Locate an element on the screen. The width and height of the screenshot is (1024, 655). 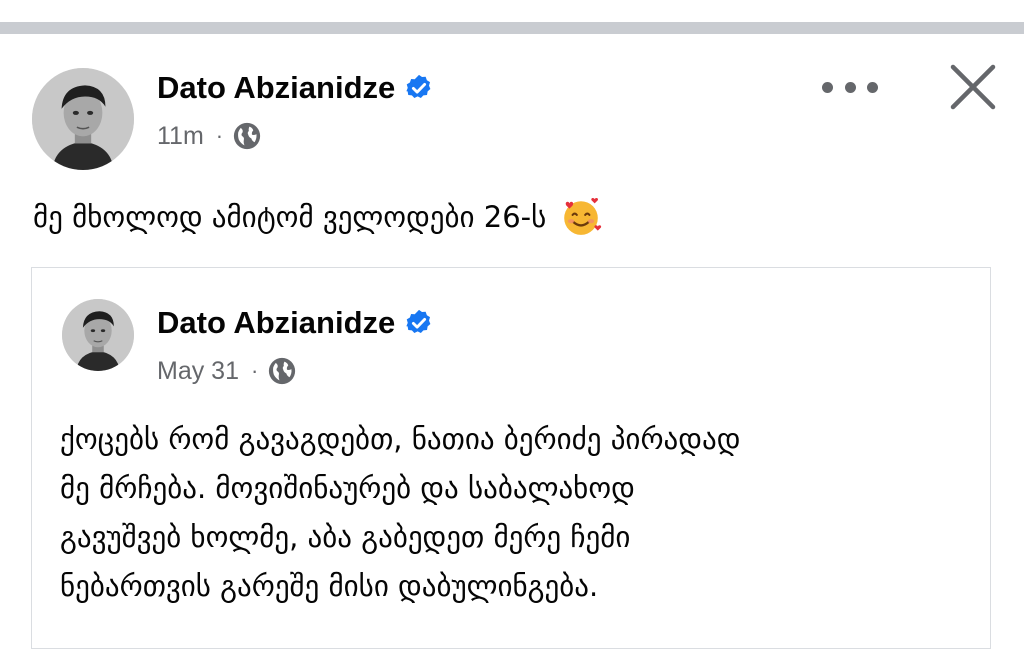
shared-post-line: გავუშვებ ხოლმე, აბა გაბედეთ მერე ჩემი is located at coordinates (345, 537).